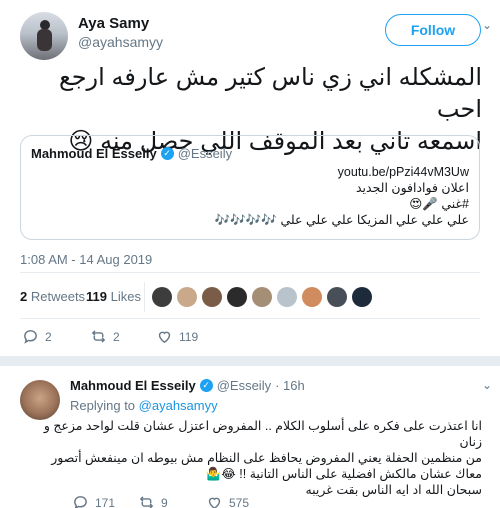 This screenshot has height=508, width=500. Describe the element at coordinates (105, 501) in the screenshot. I see `reply-reply-count: 171` at that location.